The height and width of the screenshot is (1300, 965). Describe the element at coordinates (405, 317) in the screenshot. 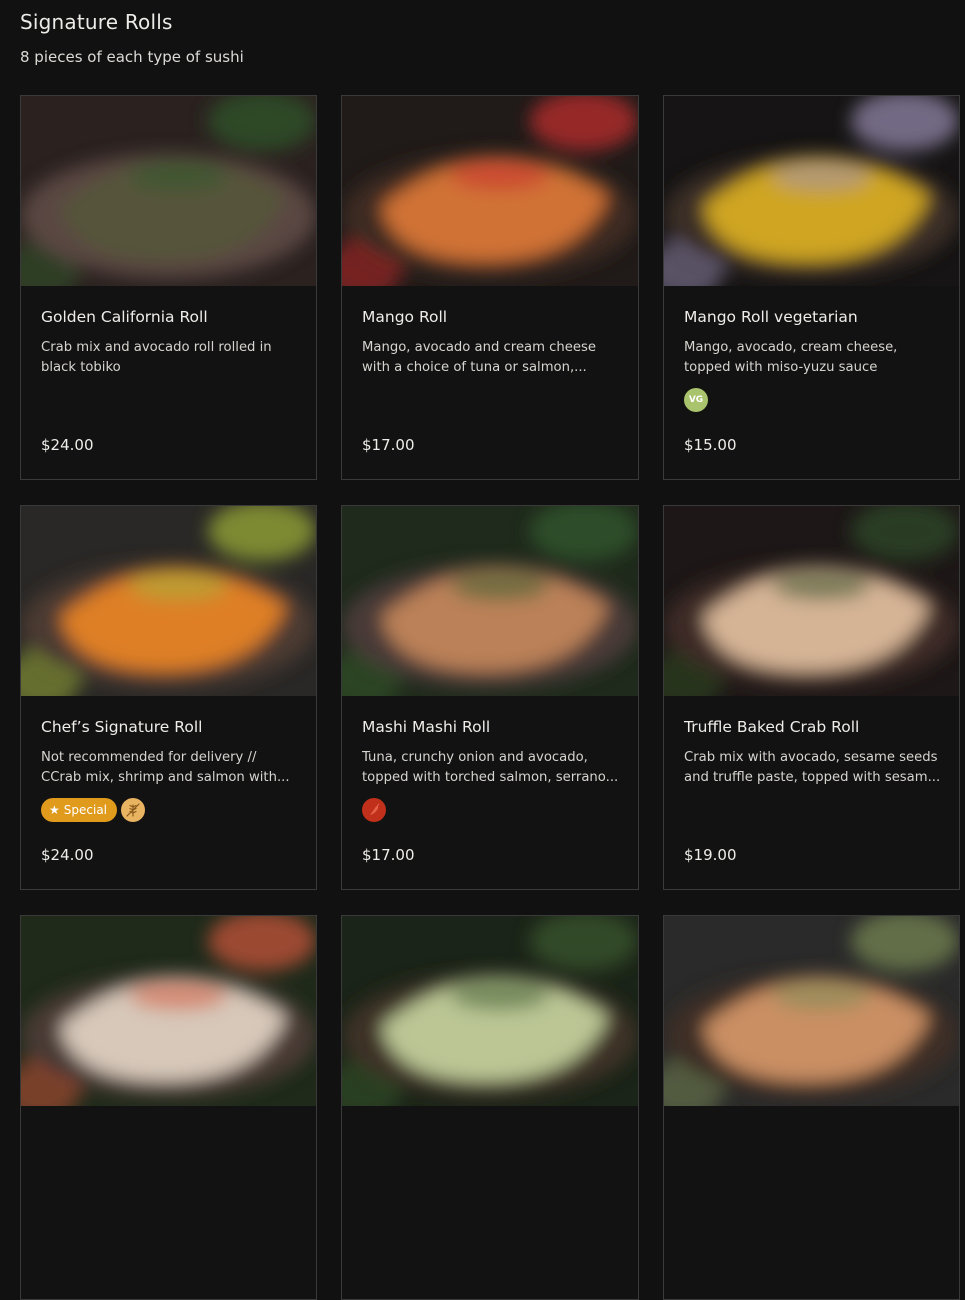

I see `menu-item-name: Mango Roll` at that location.